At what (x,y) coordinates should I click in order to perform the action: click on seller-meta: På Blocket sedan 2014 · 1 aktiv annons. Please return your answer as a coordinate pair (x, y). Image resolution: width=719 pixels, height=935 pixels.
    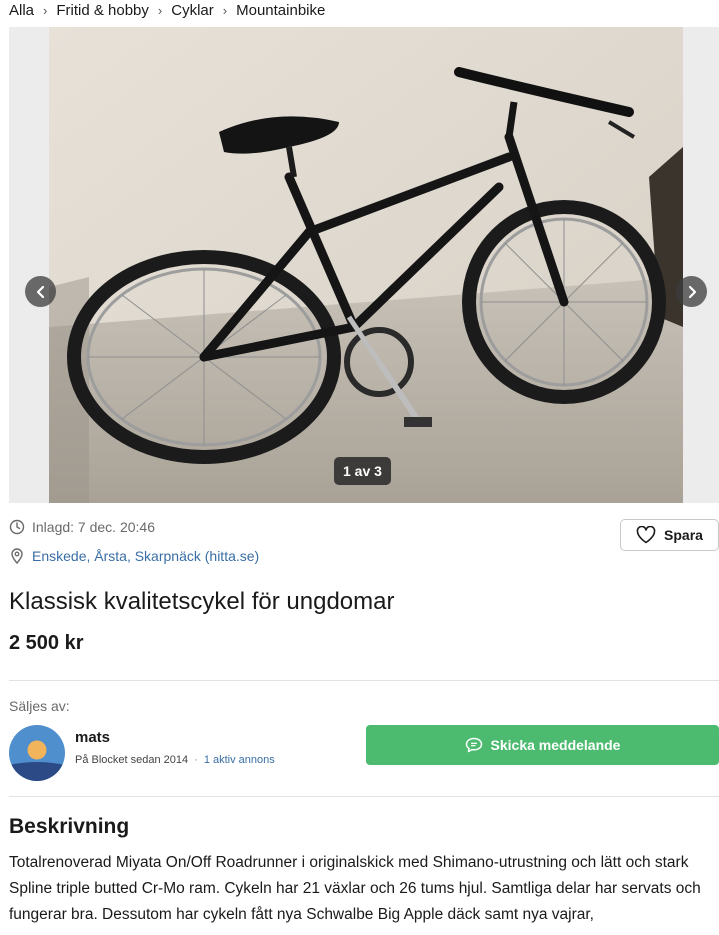
    Looking at the image, I should click on (175, 760).